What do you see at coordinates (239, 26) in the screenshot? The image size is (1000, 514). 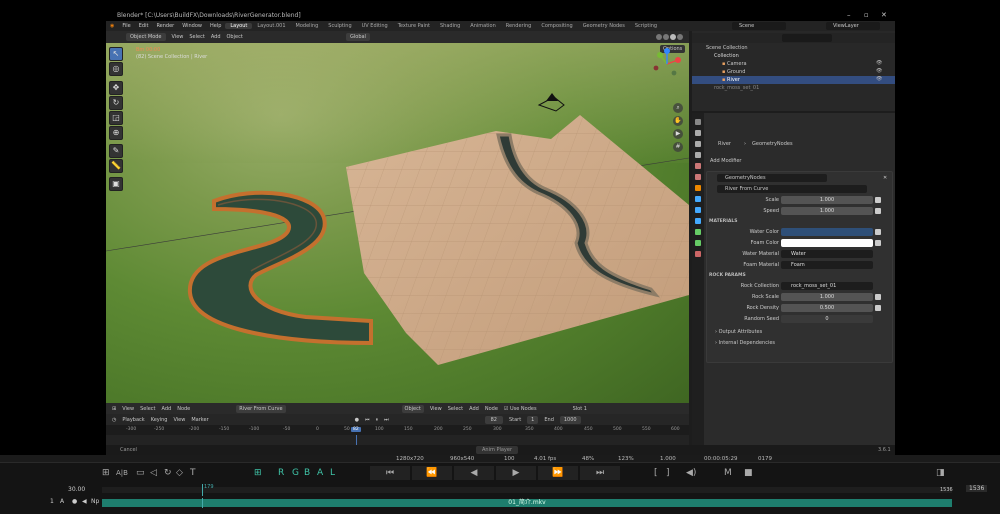 I see `tab-layout: Layout` at bounding box center [239, 26].